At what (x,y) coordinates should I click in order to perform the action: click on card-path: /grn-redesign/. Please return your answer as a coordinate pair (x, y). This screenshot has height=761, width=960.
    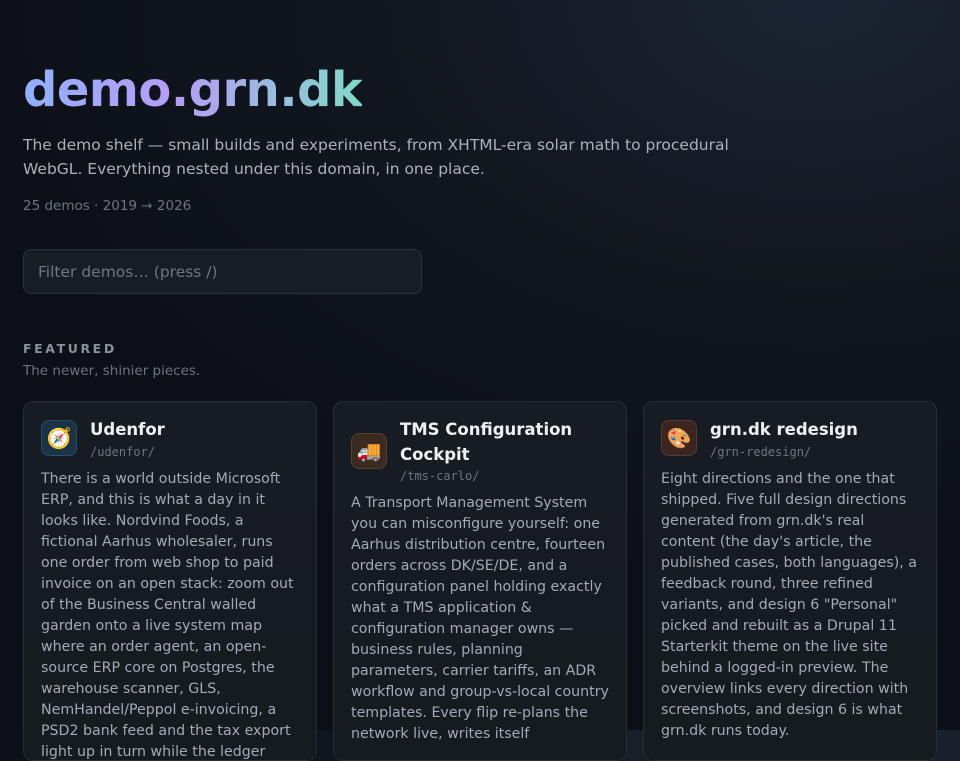
    Looking at the image, I should click on (761, 452).